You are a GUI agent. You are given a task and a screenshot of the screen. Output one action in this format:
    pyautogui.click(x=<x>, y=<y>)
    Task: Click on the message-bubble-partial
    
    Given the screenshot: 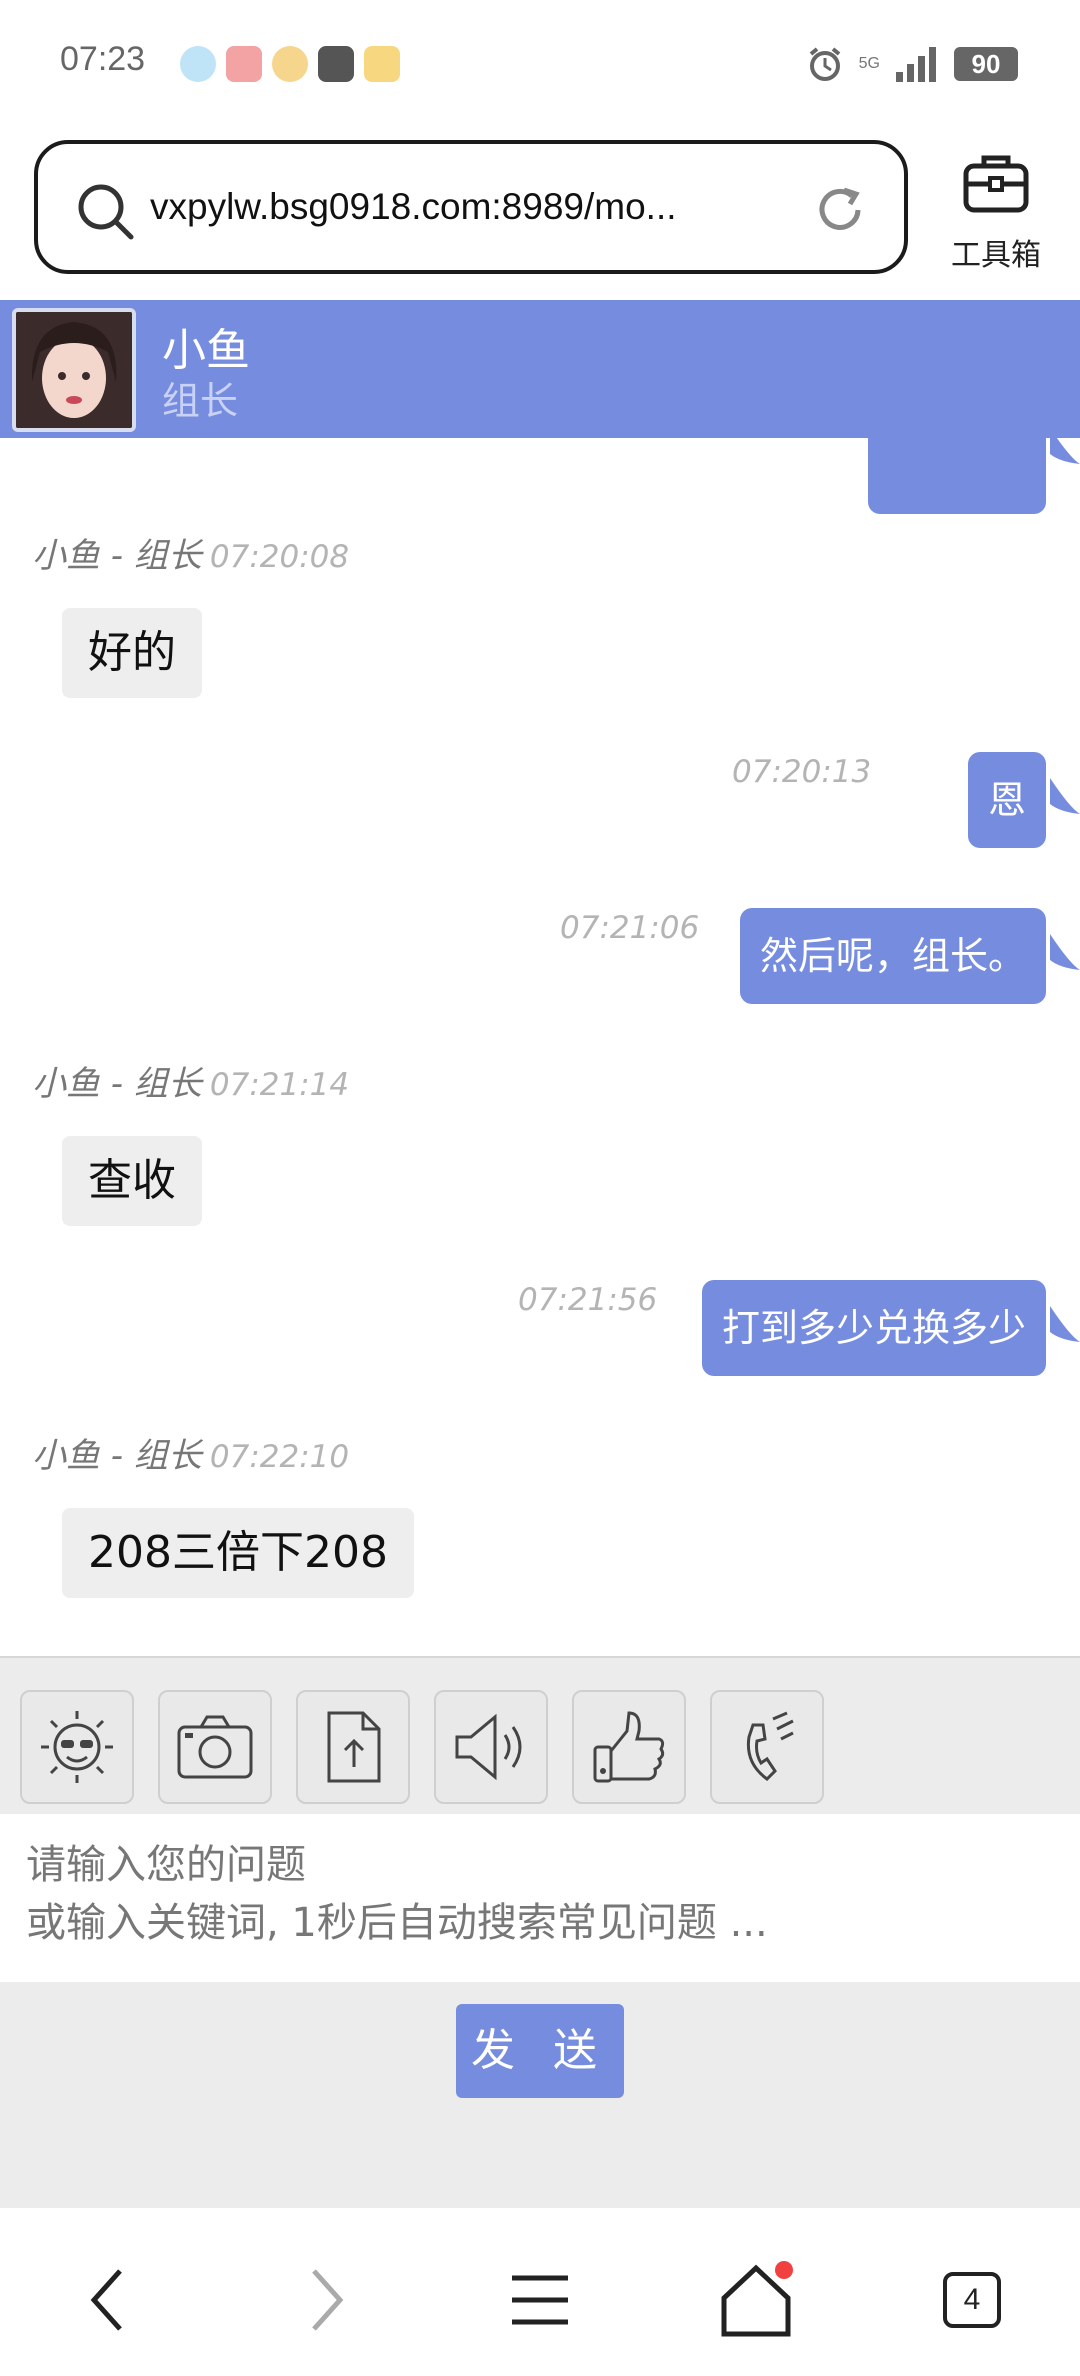 What is the action you would take?
    pyautogui.click(x=957, y=476)
    